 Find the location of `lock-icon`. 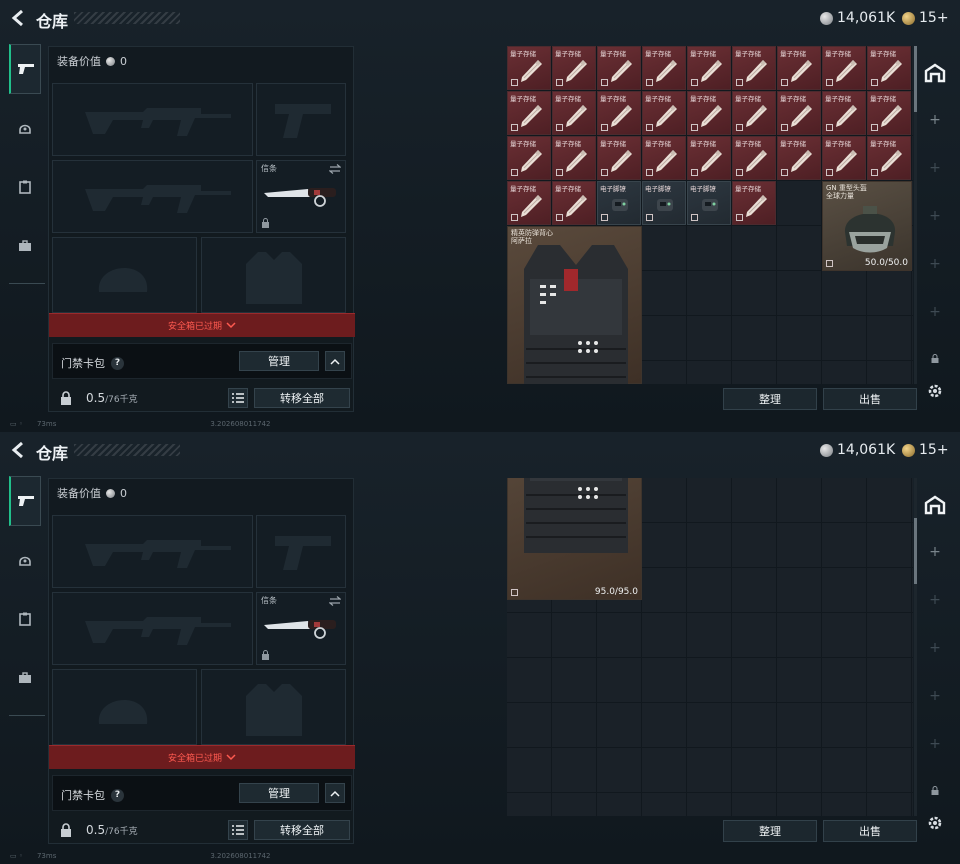

lock-icon is located at coordinates (935, 358).